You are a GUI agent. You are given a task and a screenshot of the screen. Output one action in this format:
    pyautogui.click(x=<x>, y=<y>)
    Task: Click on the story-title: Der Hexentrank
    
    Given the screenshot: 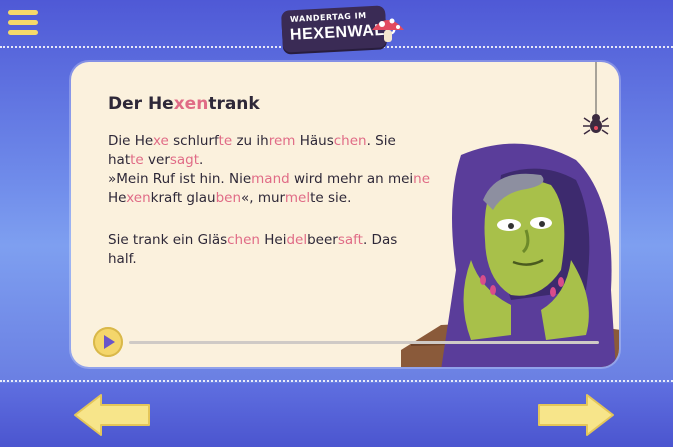 What is the action you would take?
    pyautogui.click(x=184, y=104)
    